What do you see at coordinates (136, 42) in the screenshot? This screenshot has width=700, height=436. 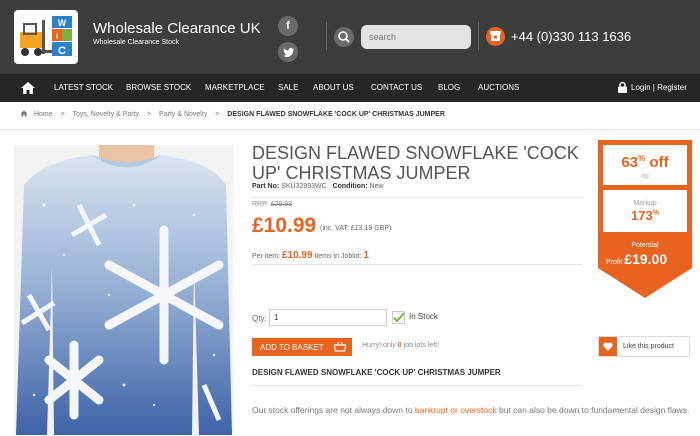 I see `site-subtitle: Wholesale Clearance Stock` at bounding box center [136, 42].